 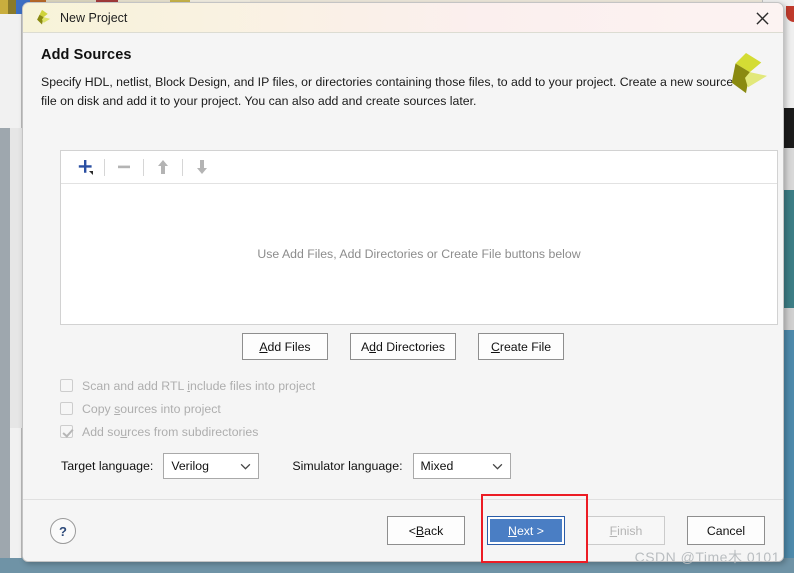 I want to click on simulator-language-label: Simulator language:, so click(x=347, y=466).